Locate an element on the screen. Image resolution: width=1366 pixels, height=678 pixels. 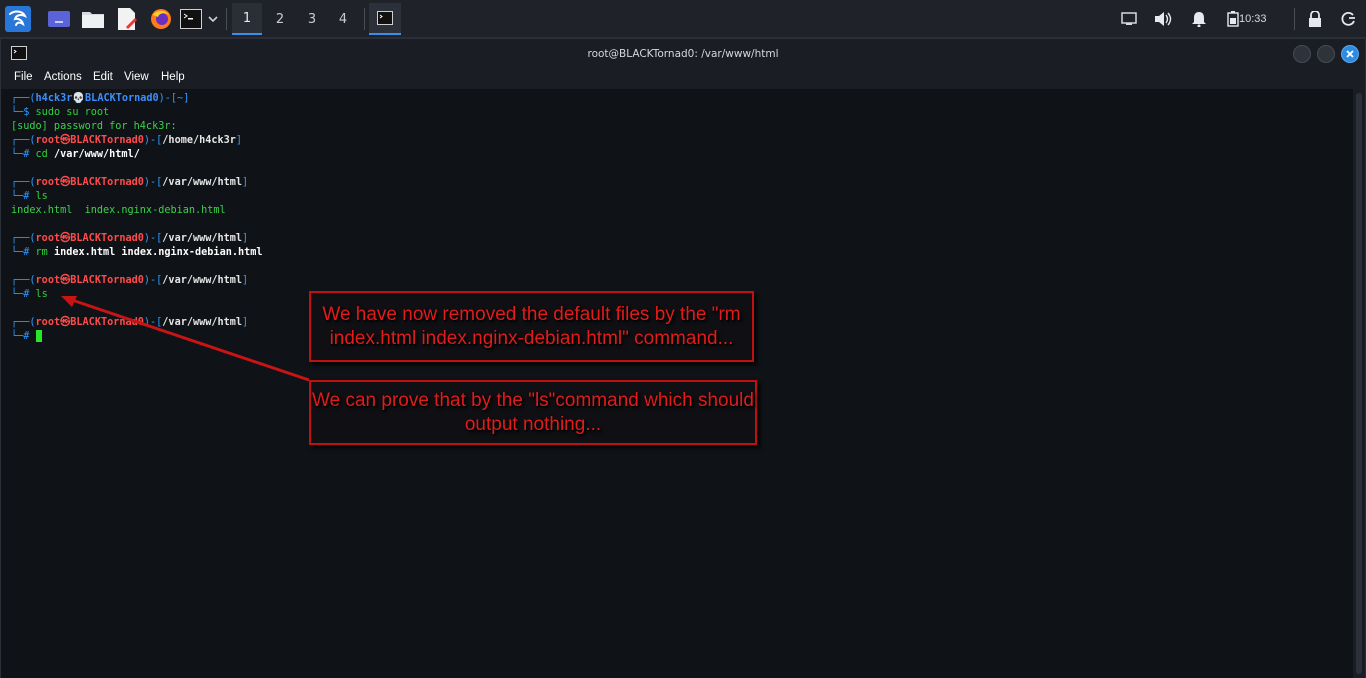
chevron-down-icon is located at coordinates (213, 19).